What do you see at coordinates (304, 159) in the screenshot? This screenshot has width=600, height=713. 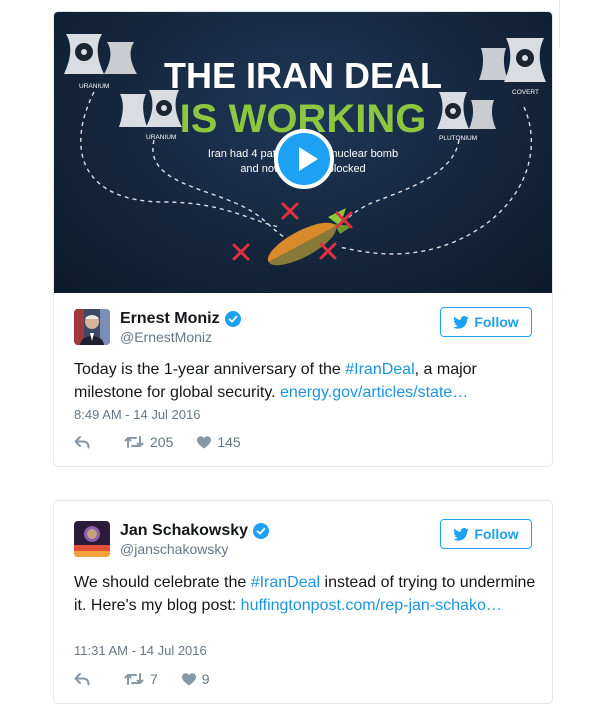 I see `play-icon` at bounding box center [304, 159].